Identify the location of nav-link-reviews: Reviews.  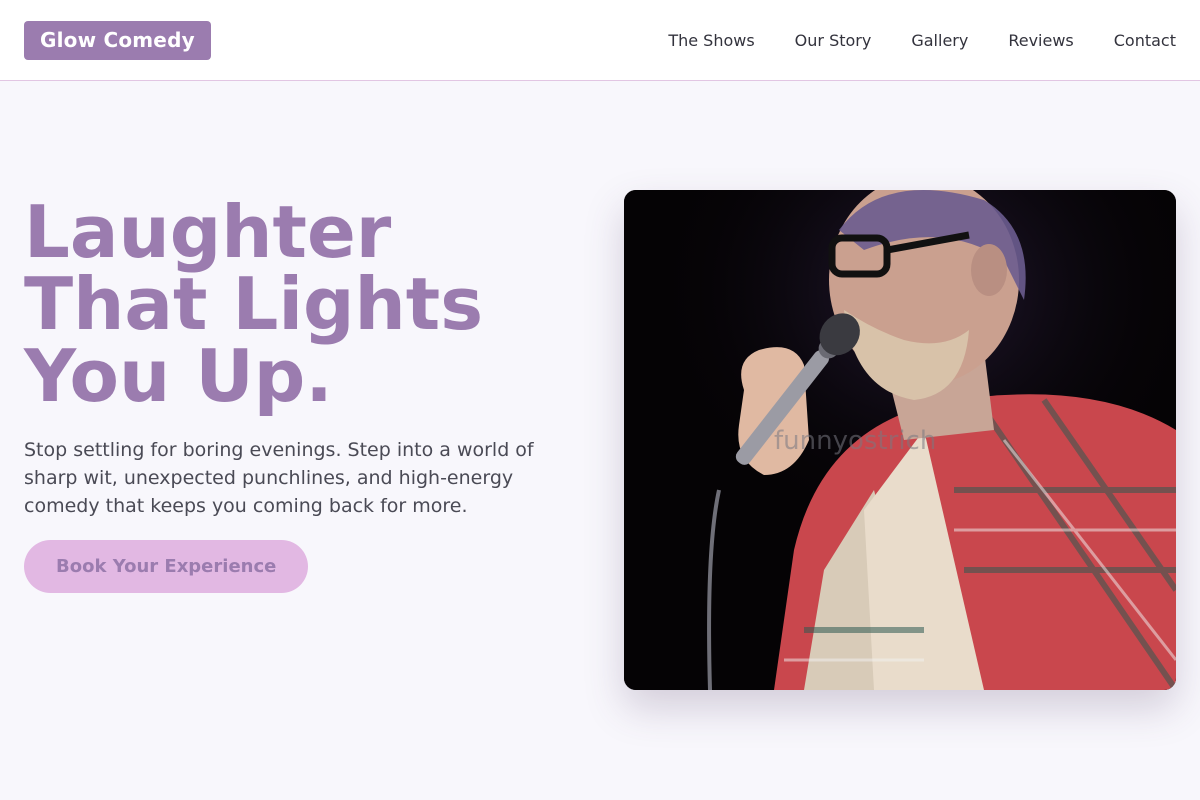
(1040, 40).